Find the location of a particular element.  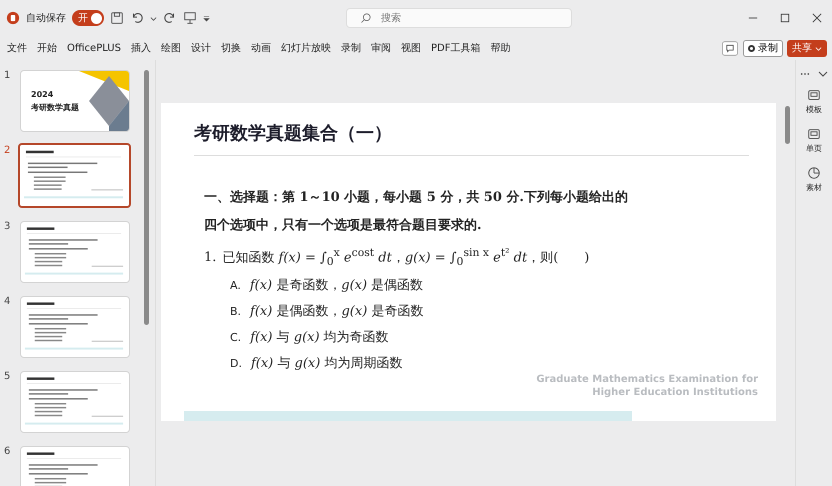

slide-number: 1 is located at coordinates (7, 76).